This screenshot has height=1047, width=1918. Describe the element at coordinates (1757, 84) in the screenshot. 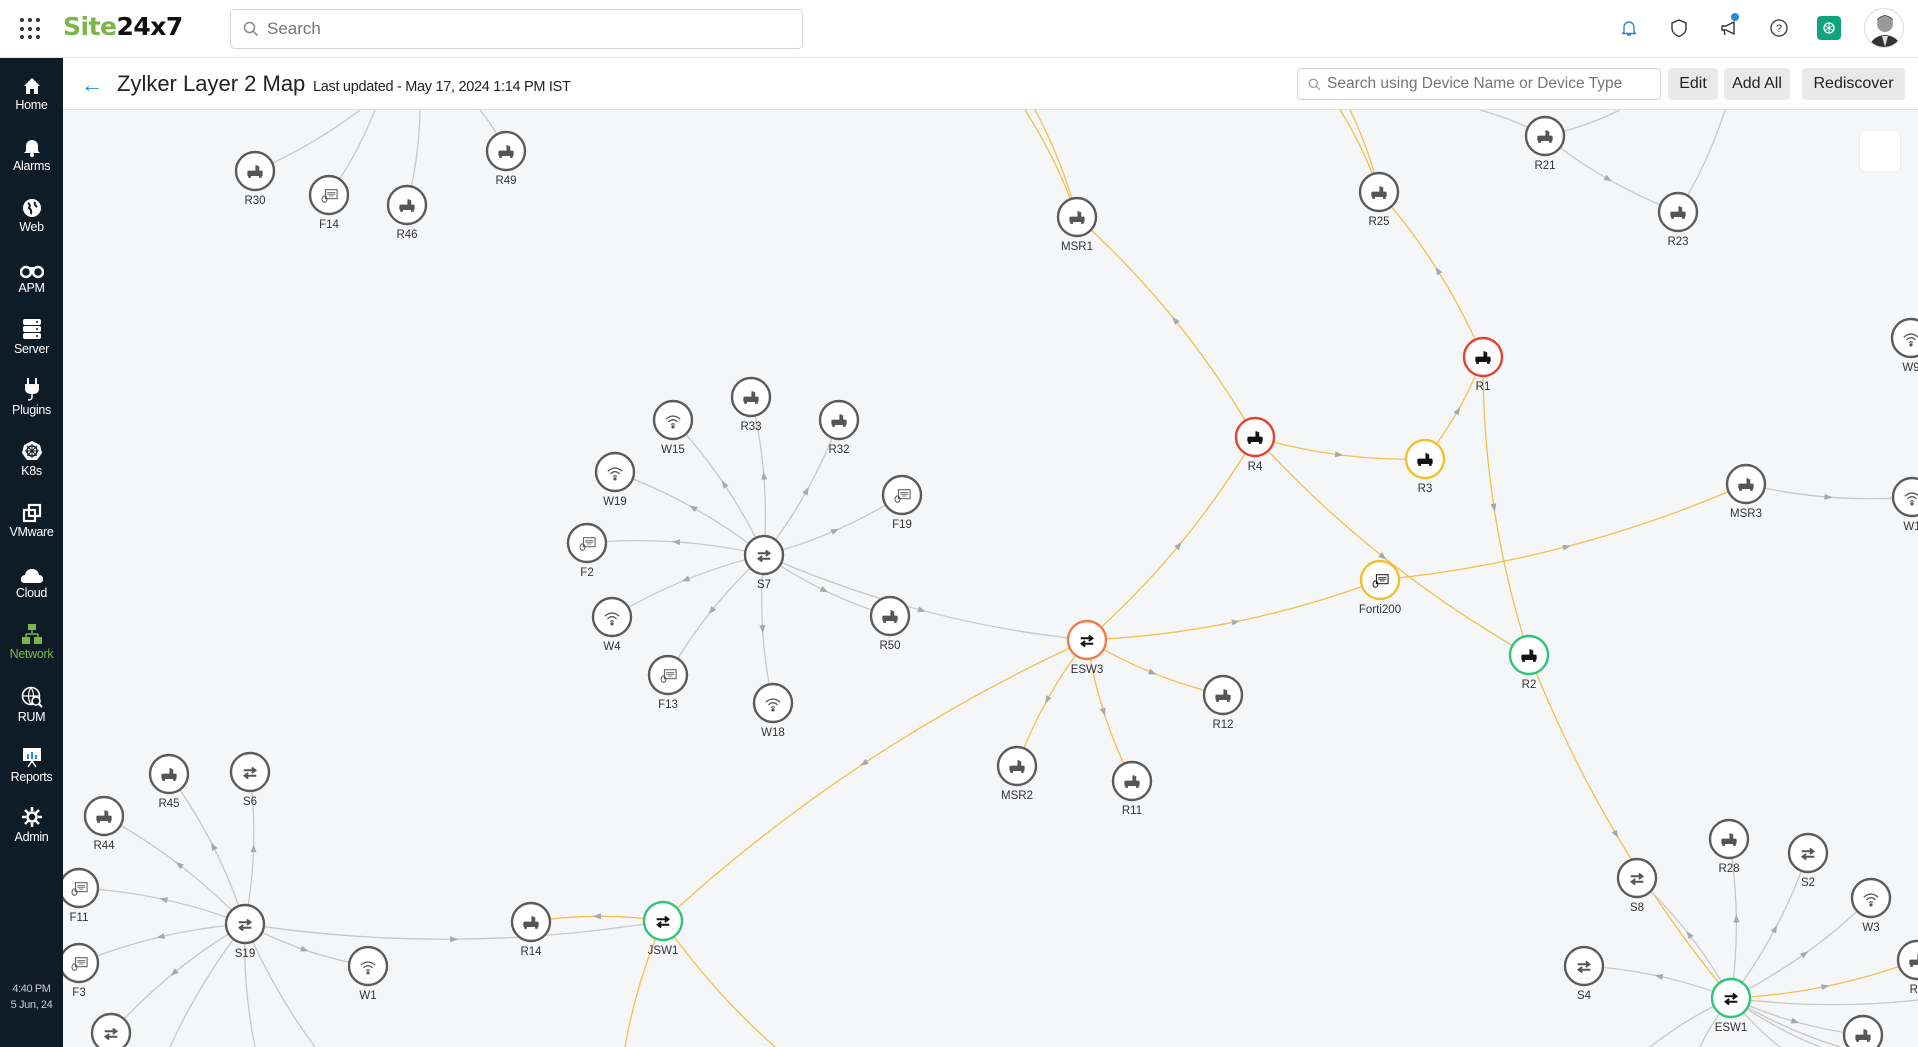

I see `add-all-button: Add All` at that location.